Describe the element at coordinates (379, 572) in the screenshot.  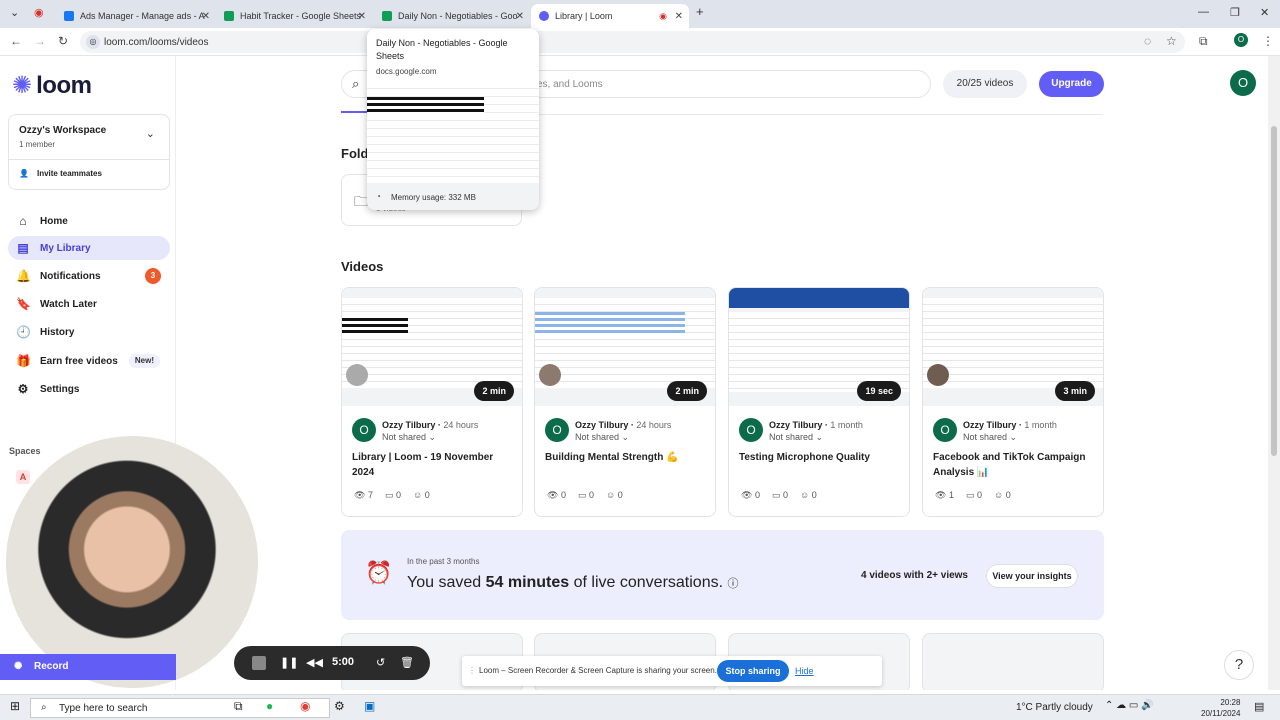
I see `alarm-clock-icon: ⏰` at that location.